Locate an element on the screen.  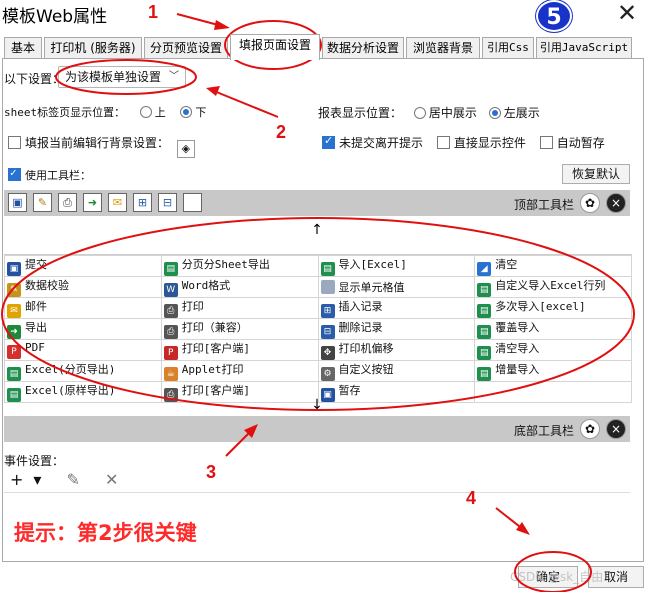
toolbar-button-option: ▤ 覆盖导入 is located at coordinates (553, 329).